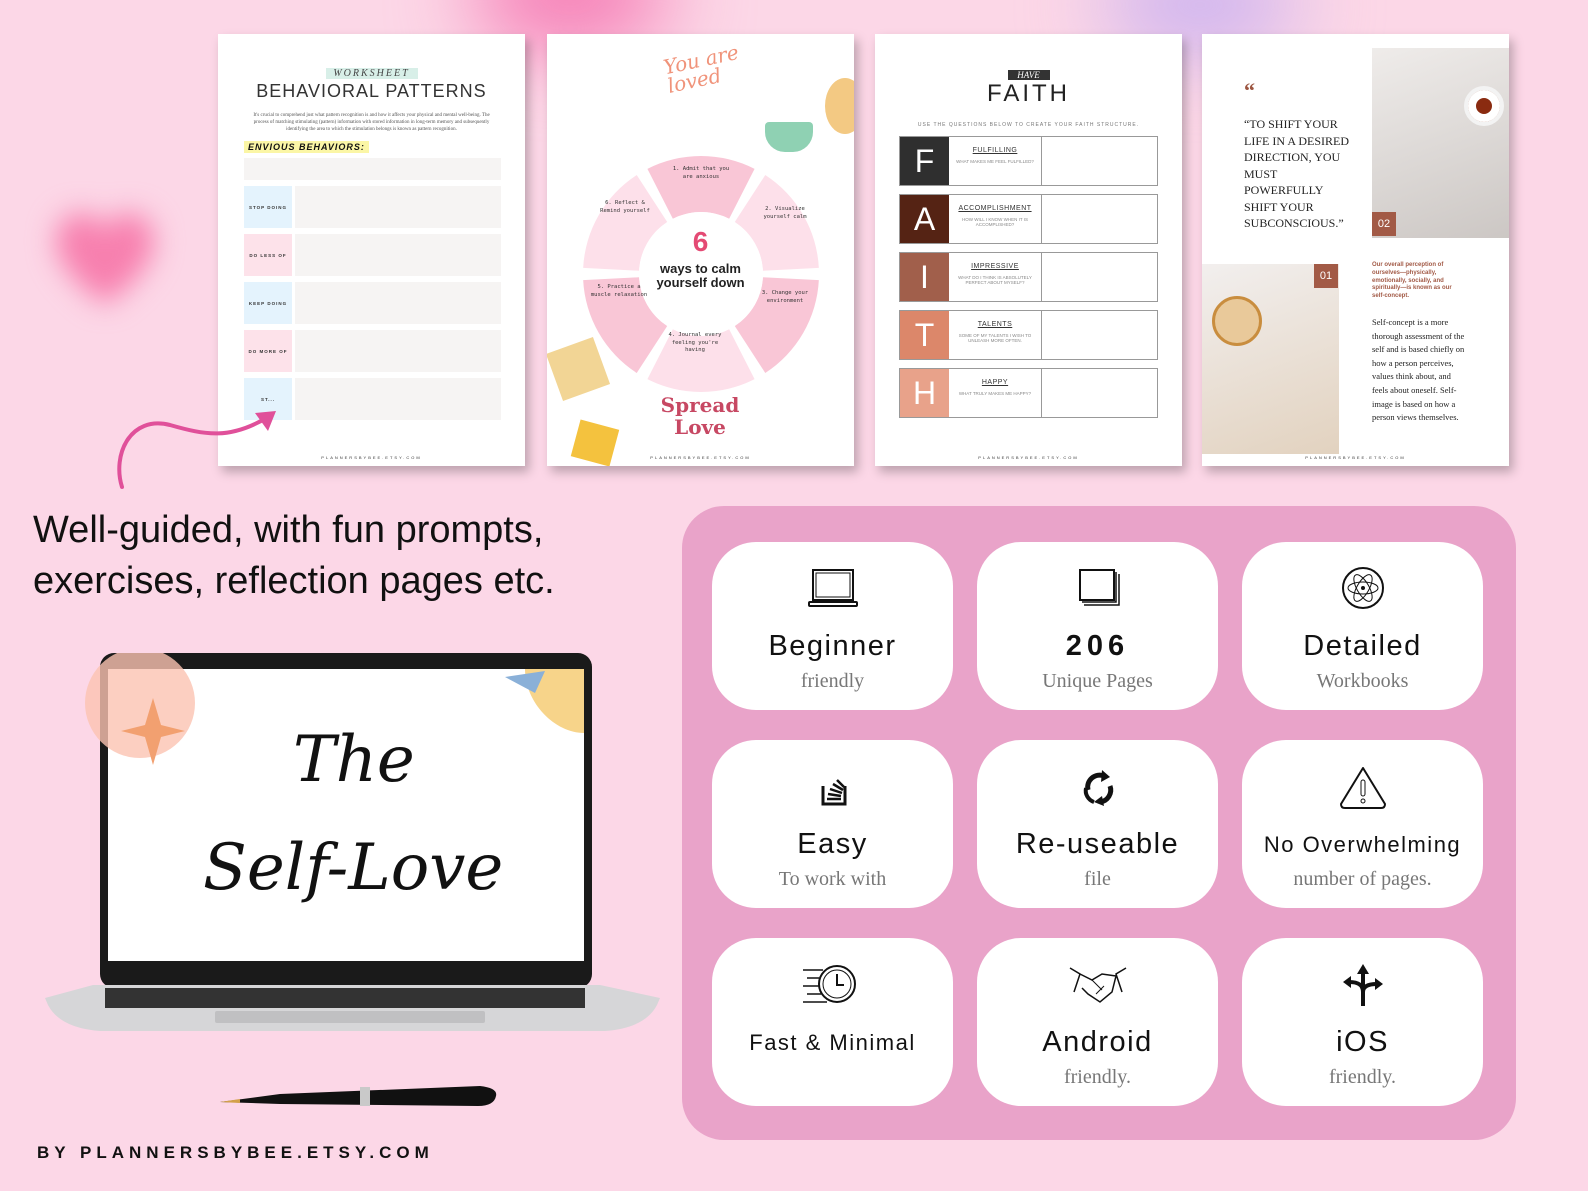 This screenshot has height=1191, width=1588. What do you see at coordinates (995, 266) in the screenshot?
I see `faith-word: IMPRESSIVE` at bounding box center [995, 266].